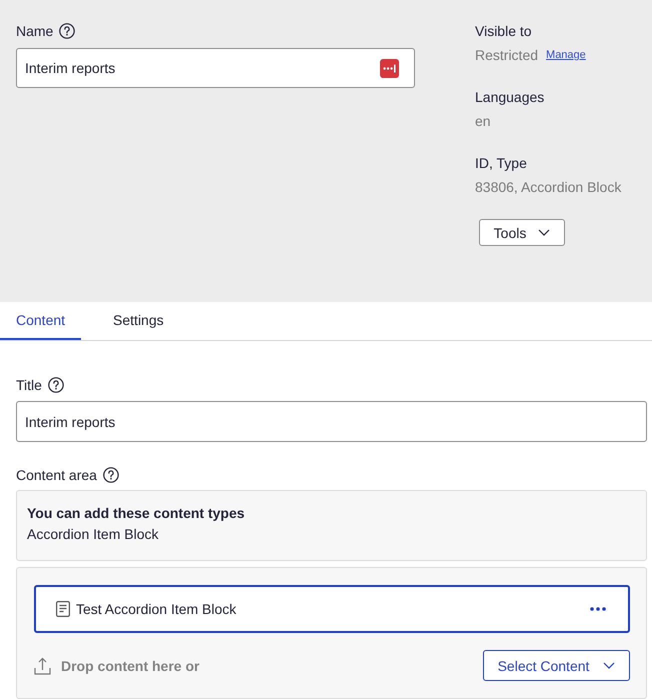 The image size is (652, 699). What do you see at coordinates (522, 232) in the screenshot?
I see `tools-button: Tools` at bounding box center [522, 232].